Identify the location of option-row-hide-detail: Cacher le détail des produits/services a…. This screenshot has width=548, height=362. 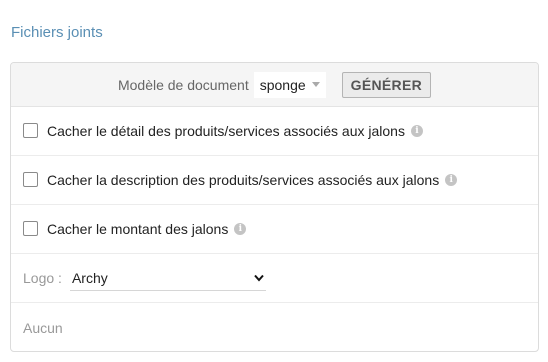
(274, 131).